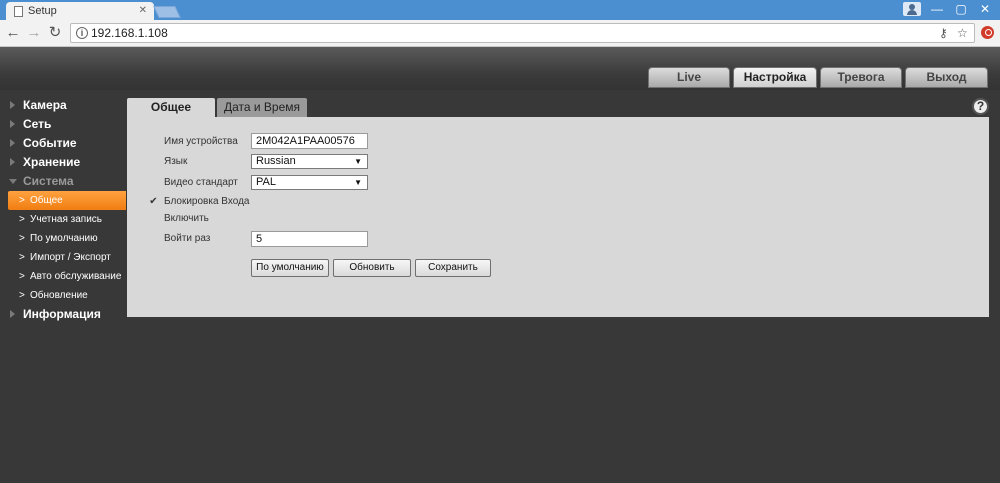 This screenshot has height=483, width=1000. I want to click on reload-icon: ↻, so click(55, 33).